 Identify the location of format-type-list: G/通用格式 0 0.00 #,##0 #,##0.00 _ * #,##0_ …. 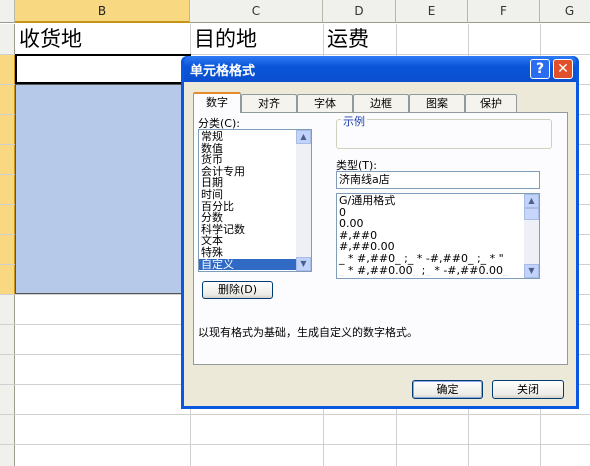
(438, 236).